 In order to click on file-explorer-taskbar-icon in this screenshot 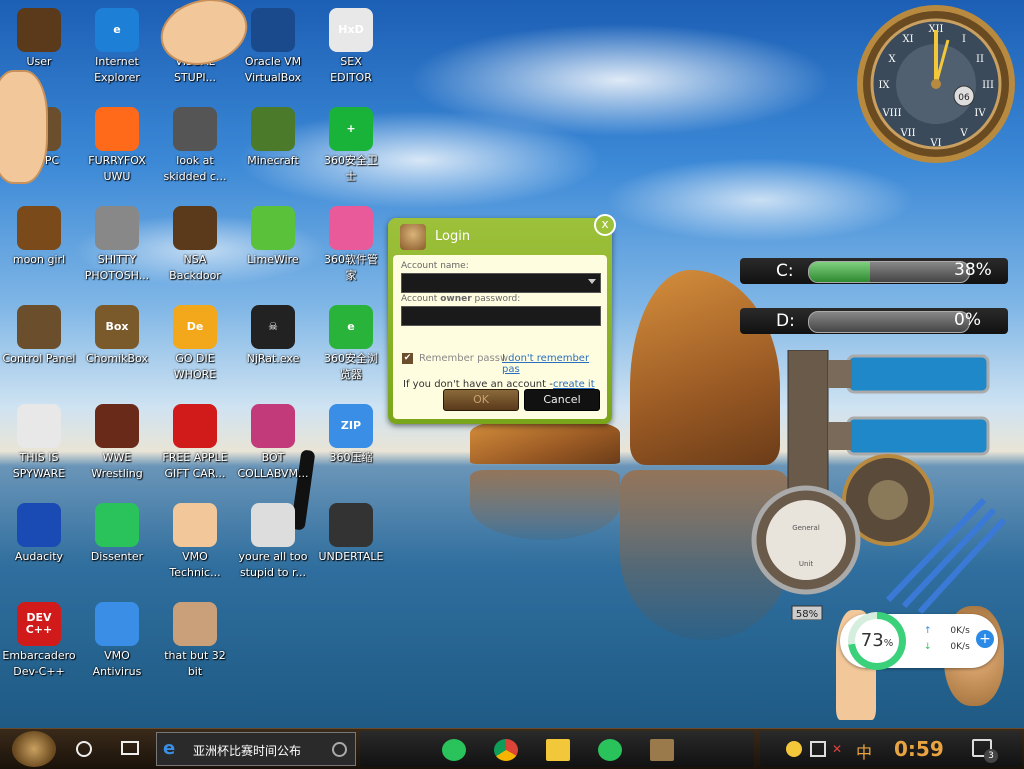, I will do `click(558, 750)`.